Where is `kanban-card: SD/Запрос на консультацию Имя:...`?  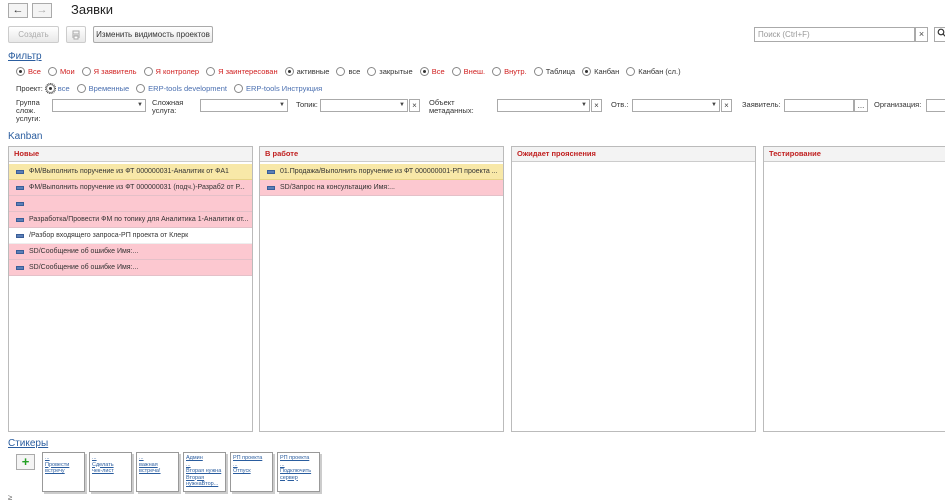 kanban-card: SD/Запрос на консультацию Имя:... is located at coordinates (381, 188).